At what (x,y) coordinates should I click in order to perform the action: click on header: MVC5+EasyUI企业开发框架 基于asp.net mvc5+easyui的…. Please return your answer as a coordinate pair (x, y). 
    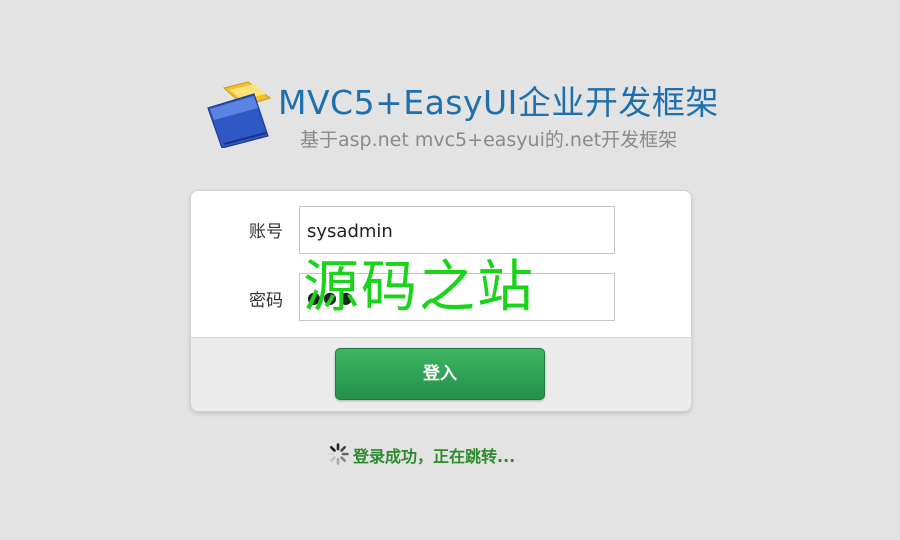
    Looking at the image, I should click on (504, 117).